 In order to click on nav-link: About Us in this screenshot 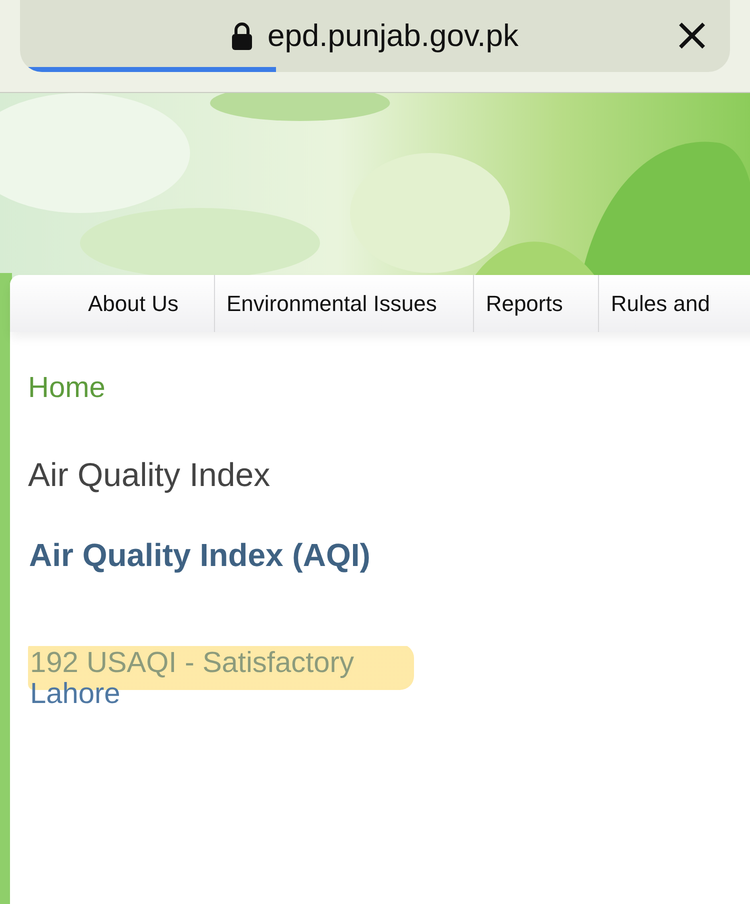, I will do `click(112, 303)`.